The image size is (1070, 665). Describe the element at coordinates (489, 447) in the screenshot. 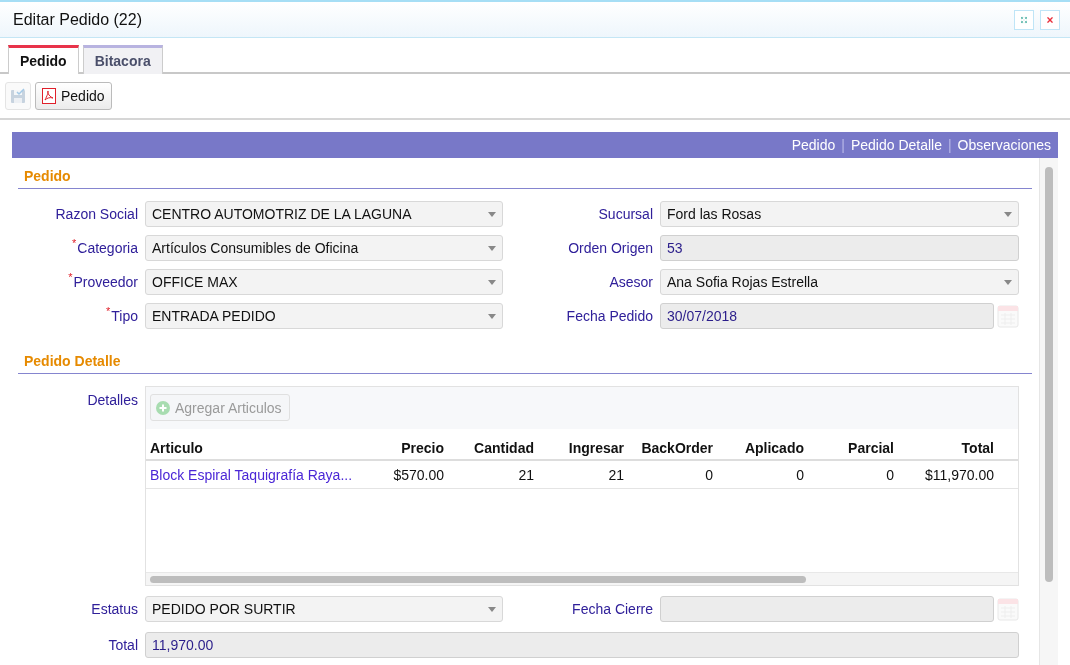

I see `column-header: Cantidad` at that location.